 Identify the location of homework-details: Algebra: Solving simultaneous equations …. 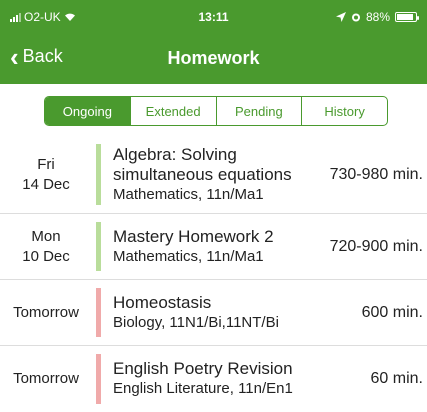
(220, 174).